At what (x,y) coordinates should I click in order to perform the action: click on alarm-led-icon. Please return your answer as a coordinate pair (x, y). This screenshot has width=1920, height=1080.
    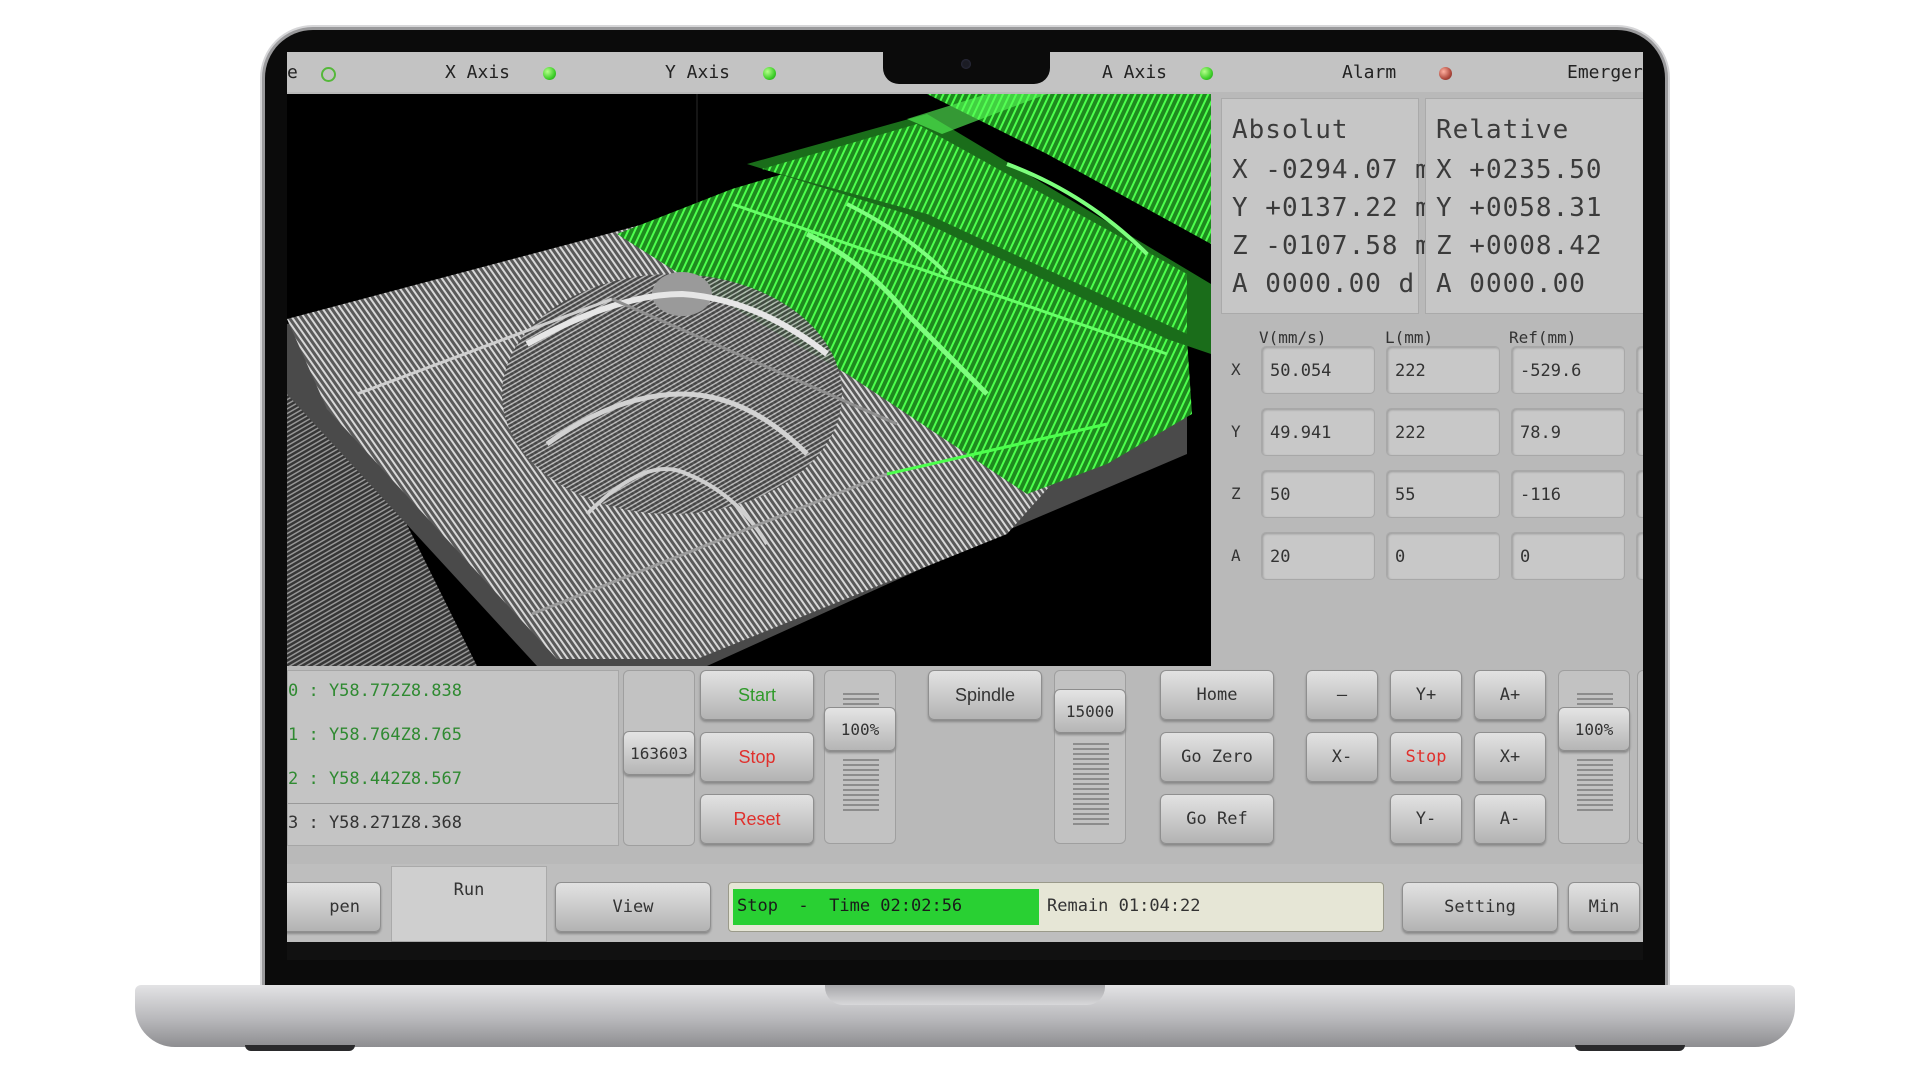
    Looking at the image, I should click on (1445, 73).